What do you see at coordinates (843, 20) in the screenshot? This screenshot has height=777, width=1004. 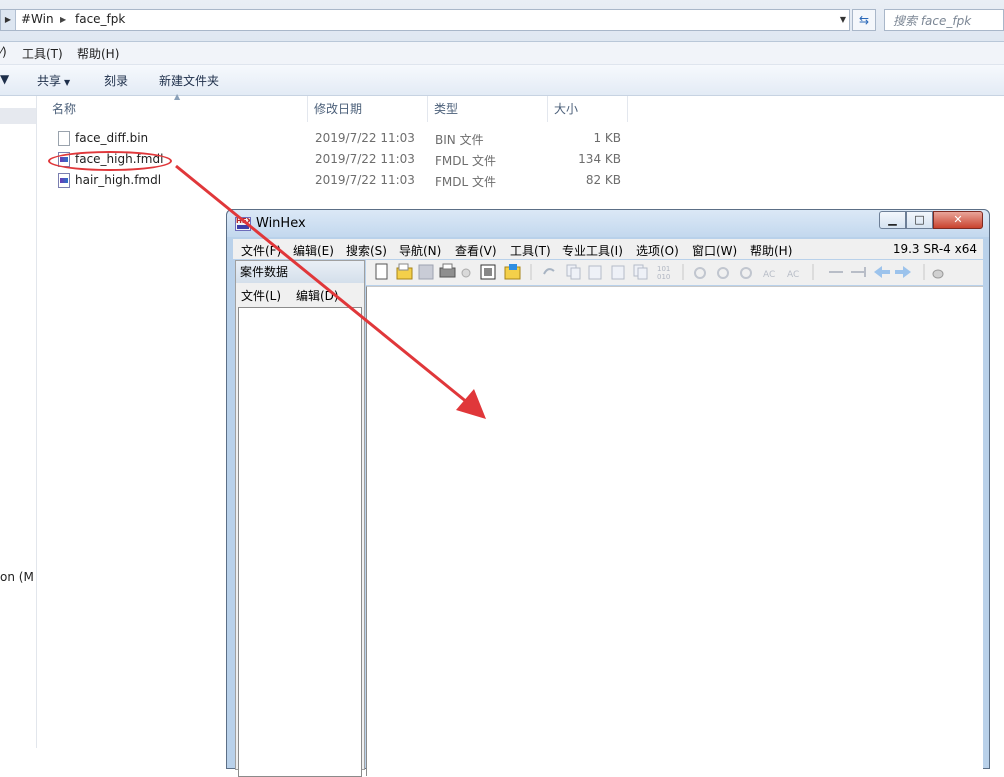 I see `address-dropdown-icon: ▼` at bounding box center [843, 20].